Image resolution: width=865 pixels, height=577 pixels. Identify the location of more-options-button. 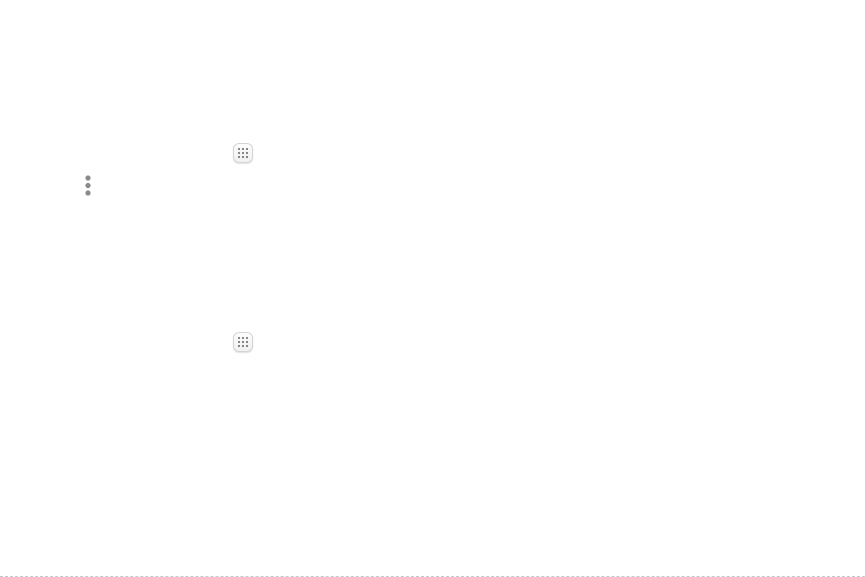
(88, 186).